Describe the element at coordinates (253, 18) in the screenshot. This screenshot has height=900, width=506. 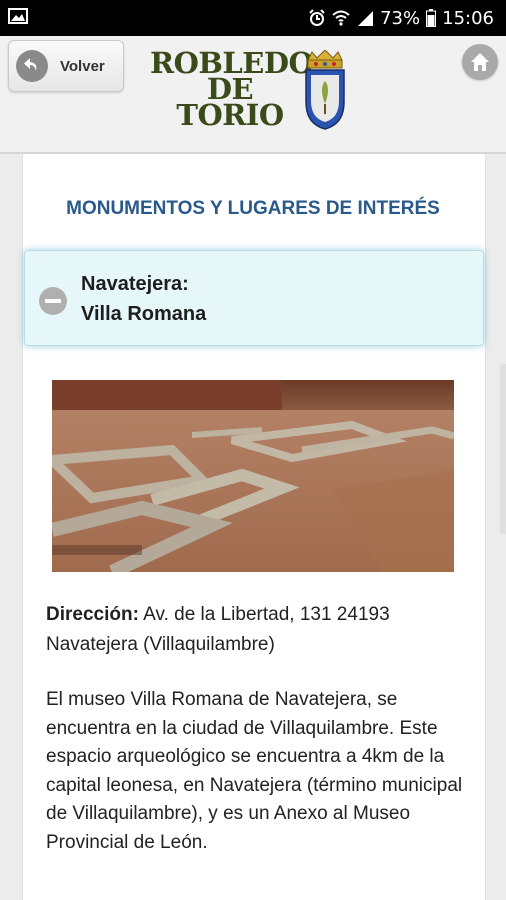
I see `status-bar: 73% 15:06` at that location.